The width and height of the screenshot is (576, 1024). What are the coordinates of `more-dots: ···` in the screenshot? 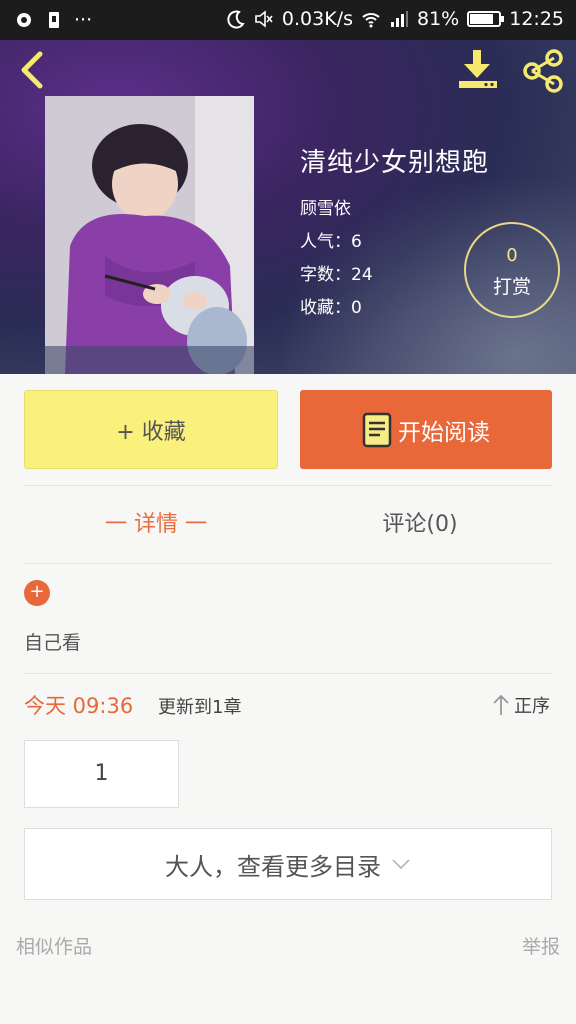 It's located at (83, 20).